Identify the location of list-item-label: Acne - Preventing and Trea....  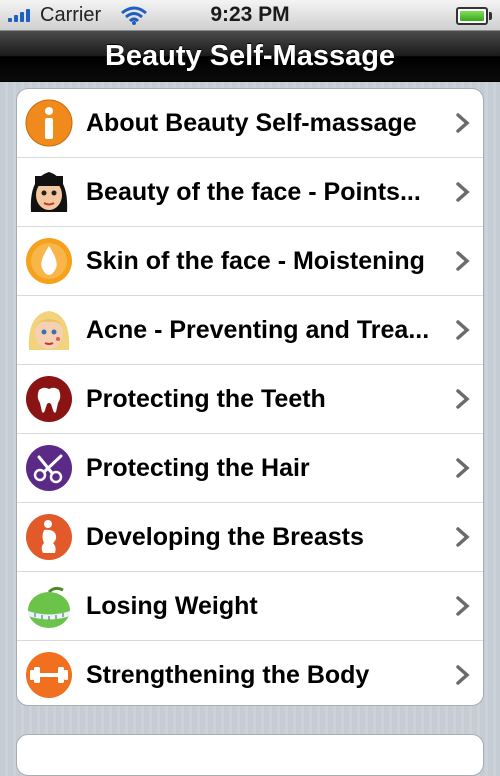
(258, 329).